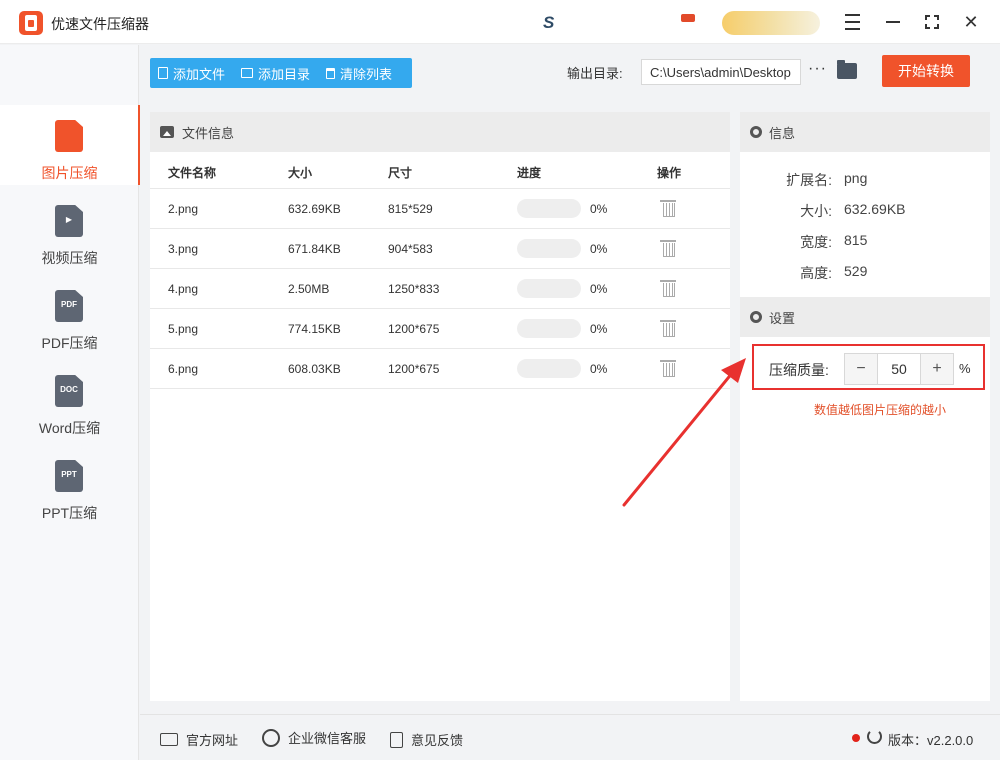 The image size is (1000, 760). I want to click on sidebar-item-image: 图片压缩, so click(70, 145).